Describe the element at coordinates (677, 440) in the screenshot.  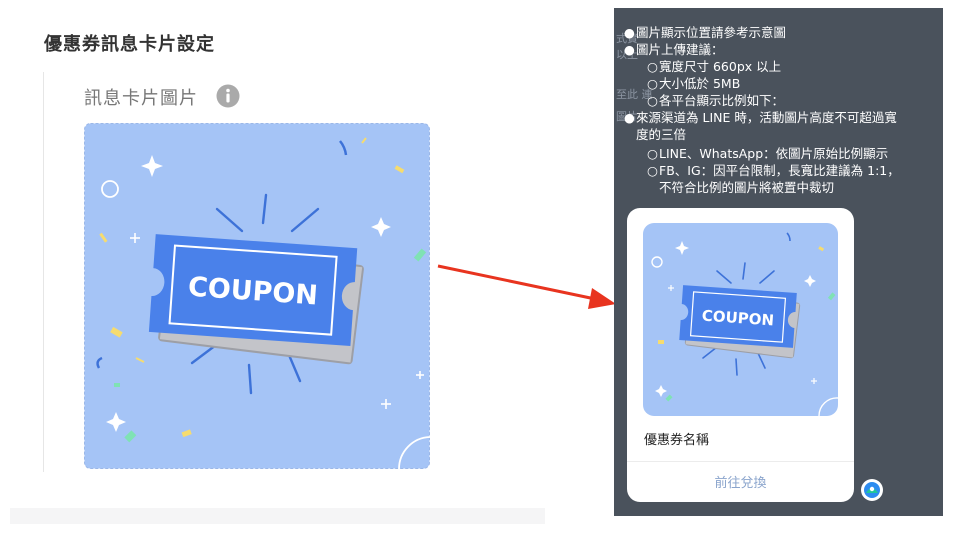
I see `coupon-name: 優惠券名稱` at that location.